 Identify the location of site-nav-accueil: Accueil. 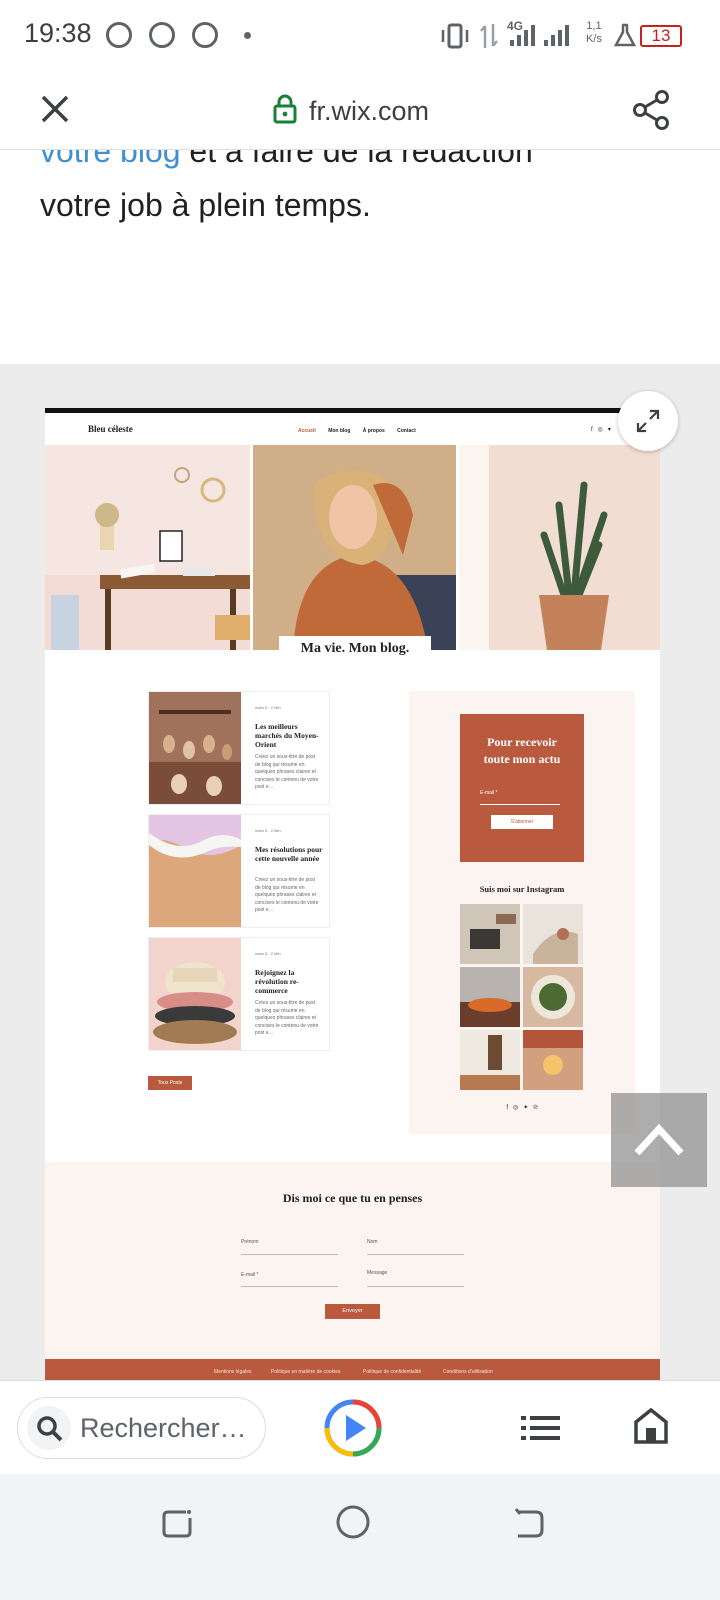
(307, 431).